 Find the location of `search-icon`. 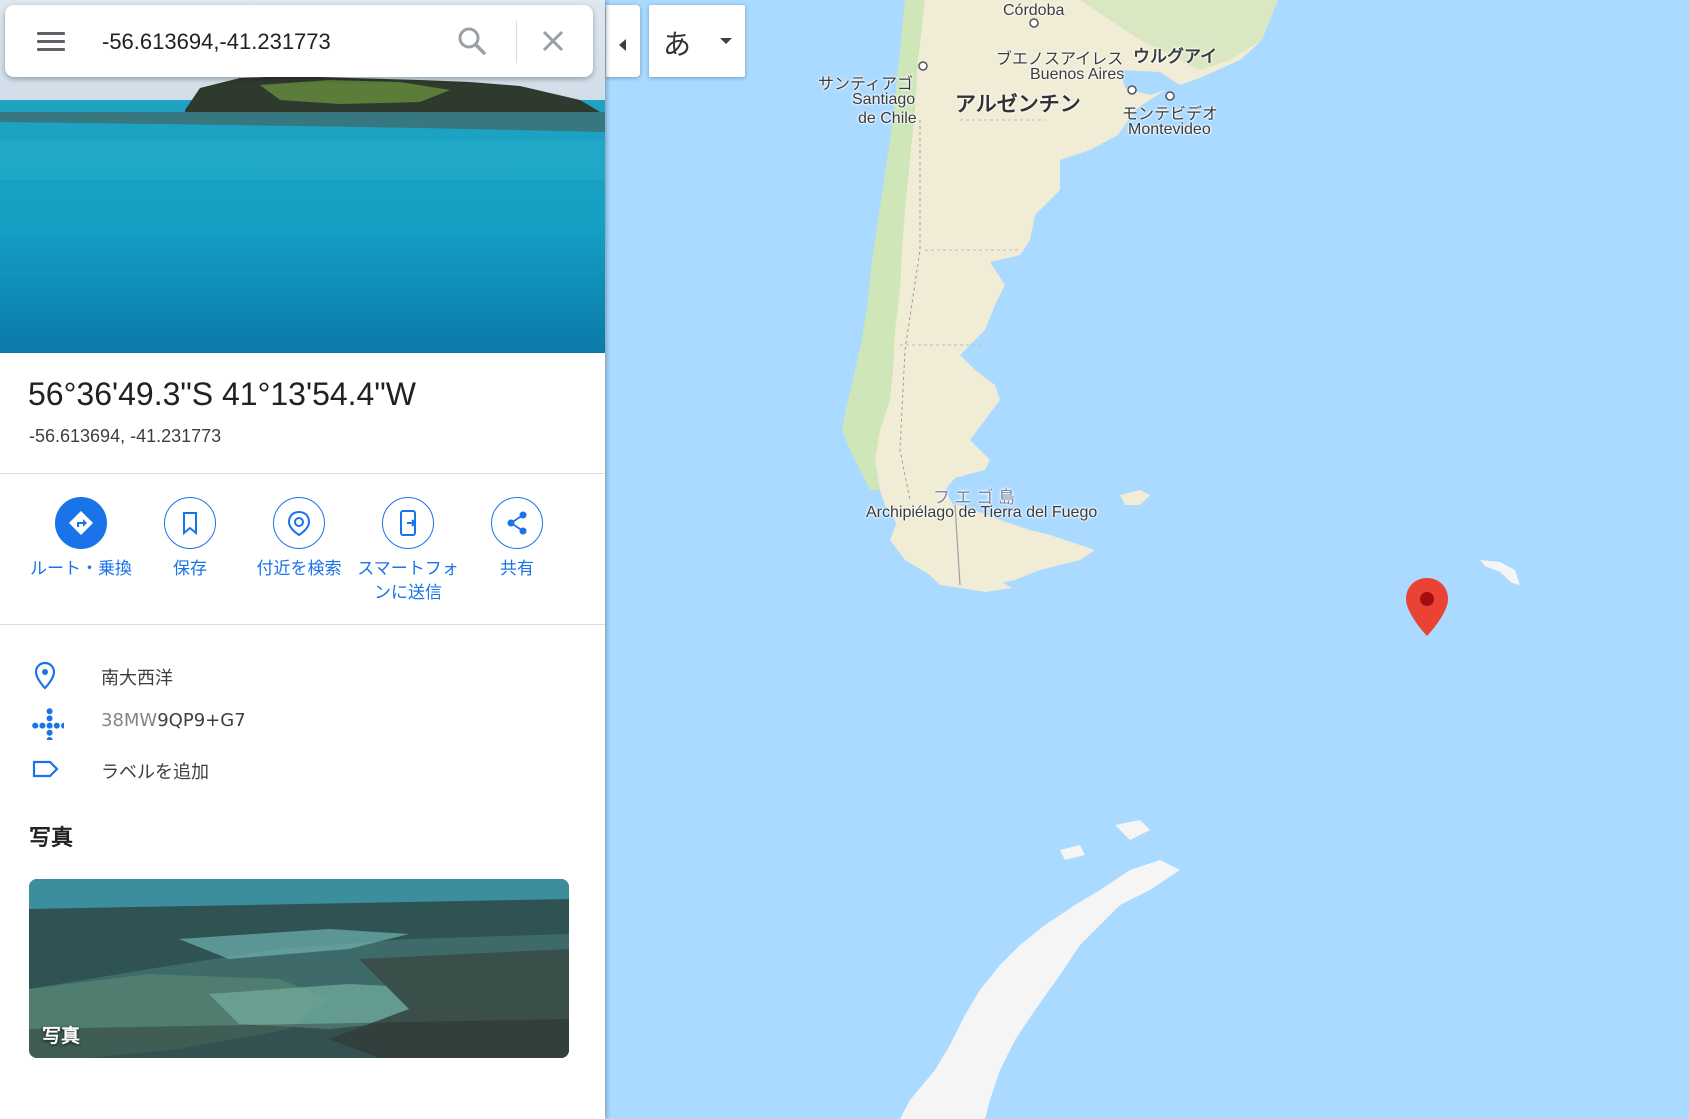

search-icon is located at coordinates (472, 41).